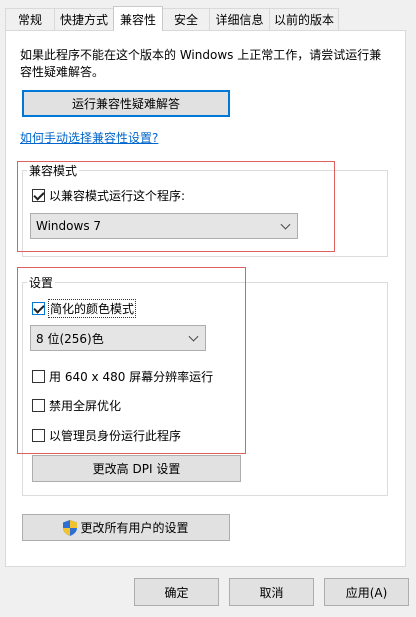  I want to click on apply-button: 应用(A), so click(366, 592).